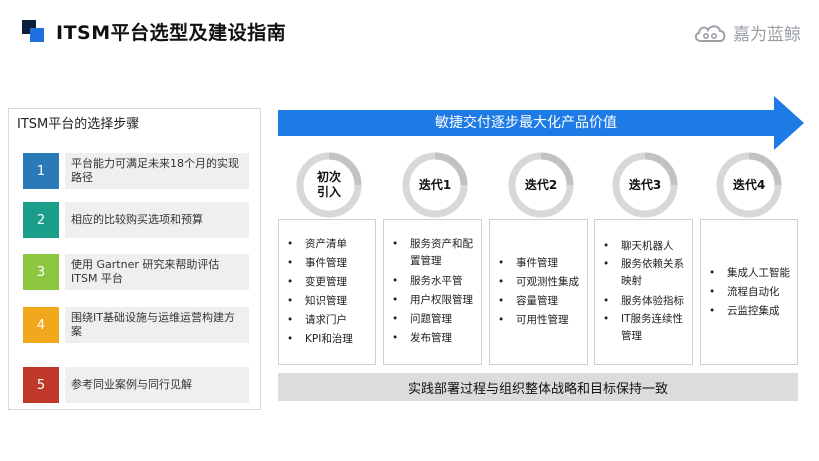 The image size is (819, 461). Describe the element at coordinates (753, 292) in the screenshot. I see `phase-item: 流程自动化` at that location.